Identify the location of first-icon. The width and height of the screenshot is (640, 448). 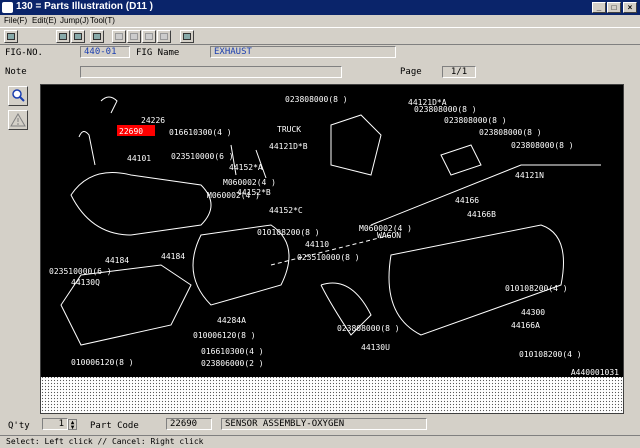
(119, 36).